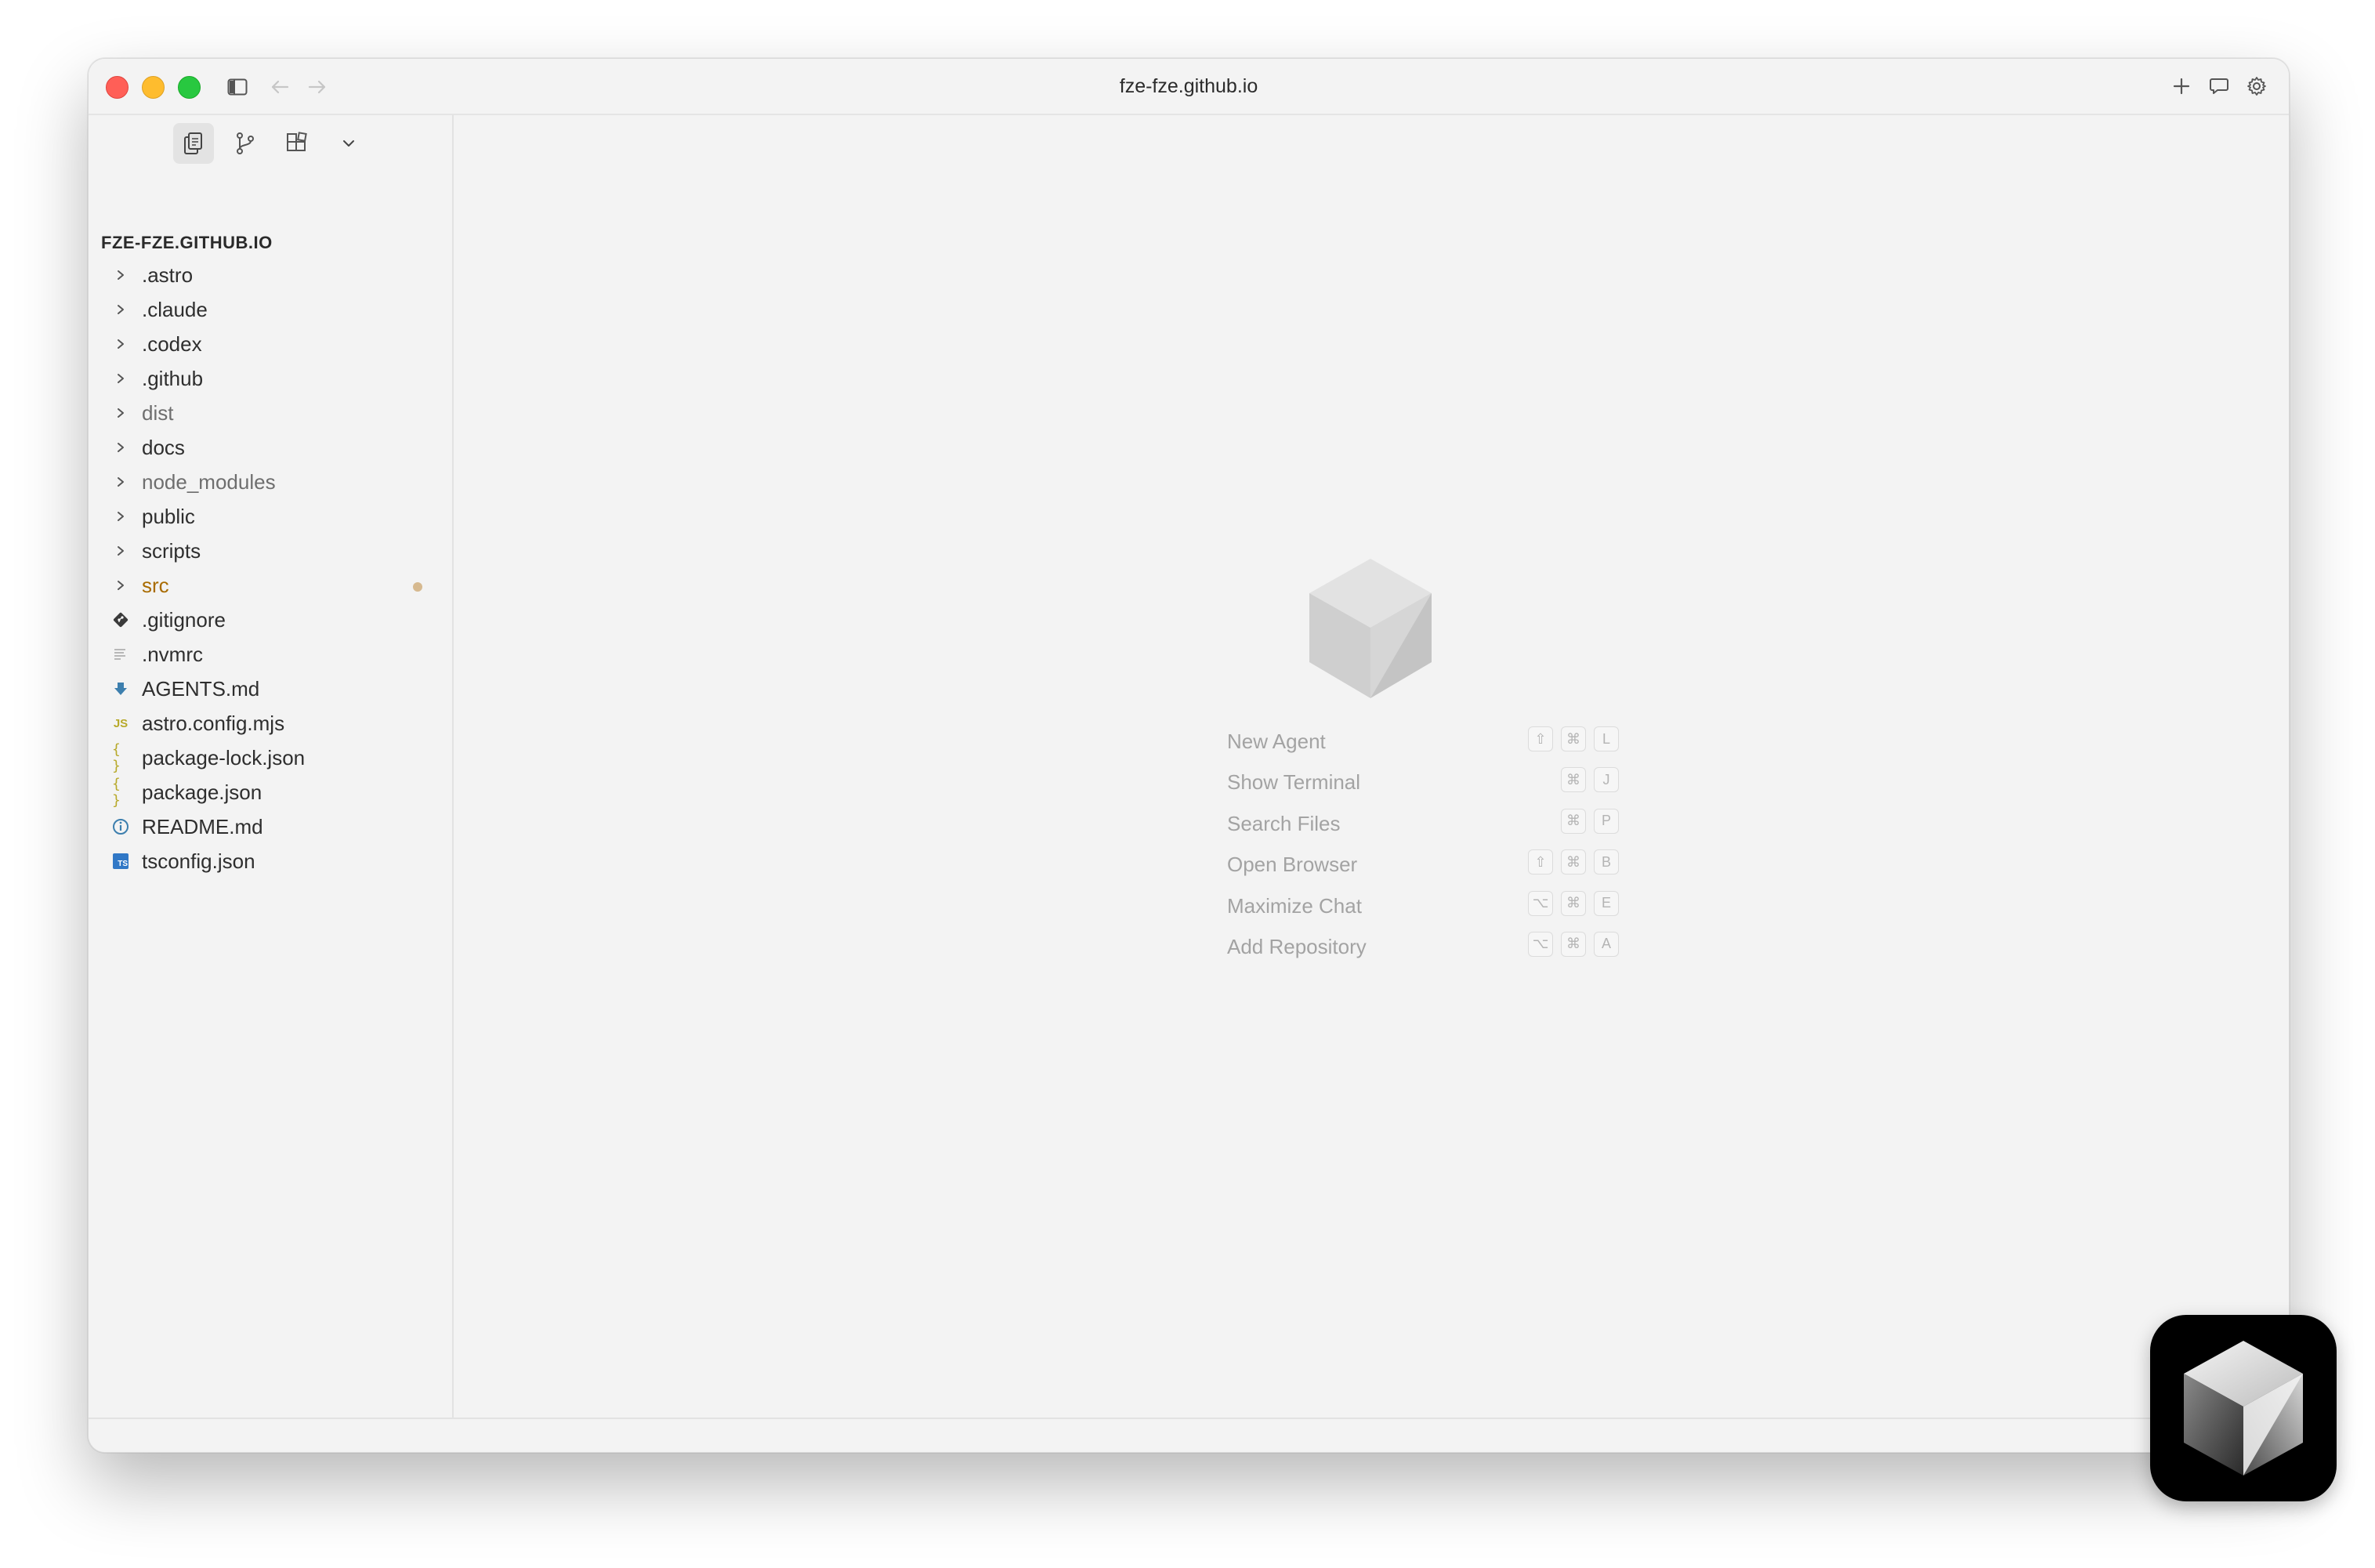 This screenshot has width=2375, height=1568. I want to click on tree-folder-astro: .astro, so click(270, 275).